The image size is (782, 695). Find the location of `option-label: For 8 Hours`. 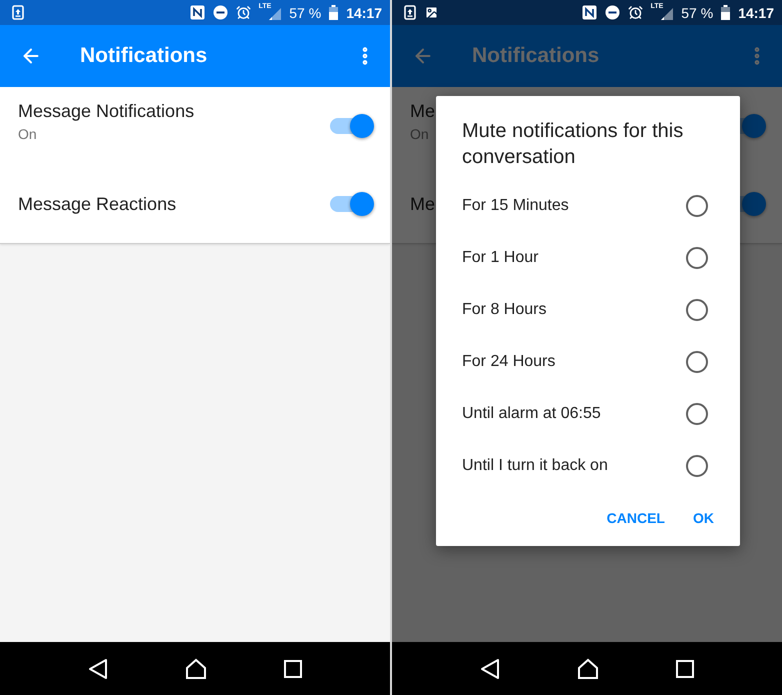

option-label: For 8 Hours is located at coordinates (504, 310).